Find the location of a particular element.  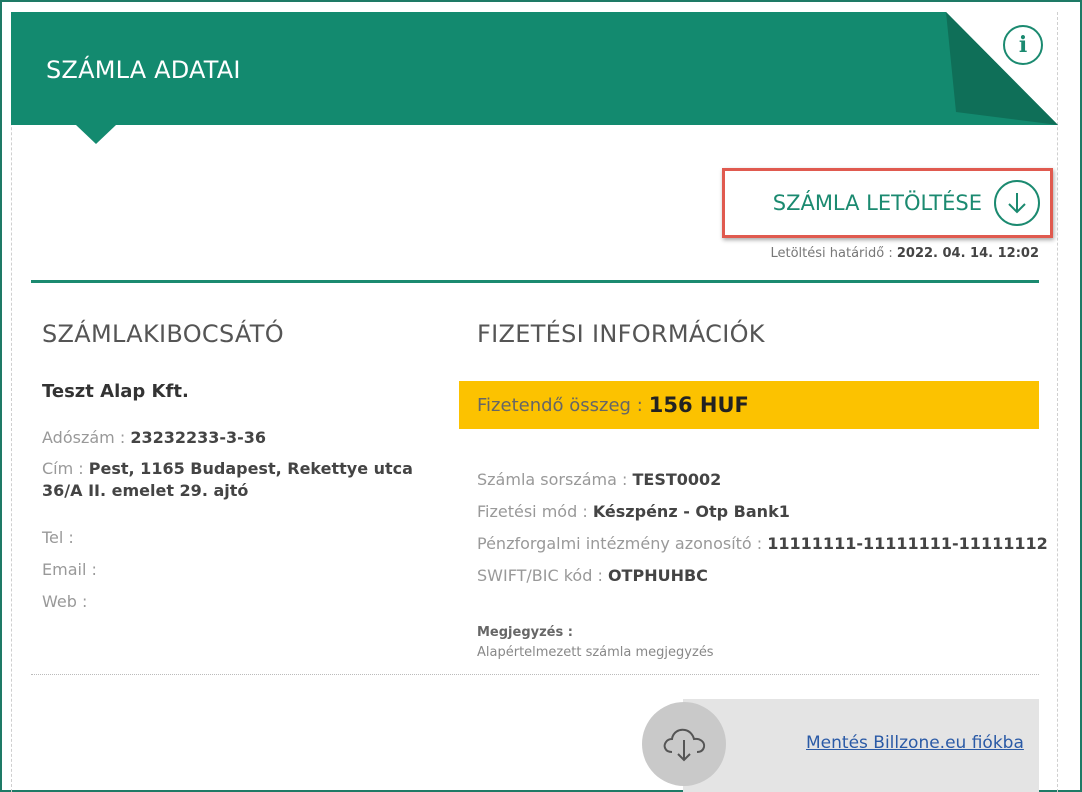

download-arrow-icon is located at coordinates (1017, 203).